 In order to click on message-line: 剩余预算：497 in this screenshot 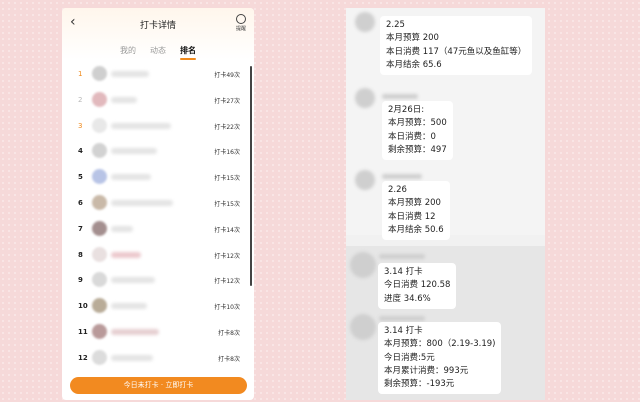, I will do `click(417, 149)`.